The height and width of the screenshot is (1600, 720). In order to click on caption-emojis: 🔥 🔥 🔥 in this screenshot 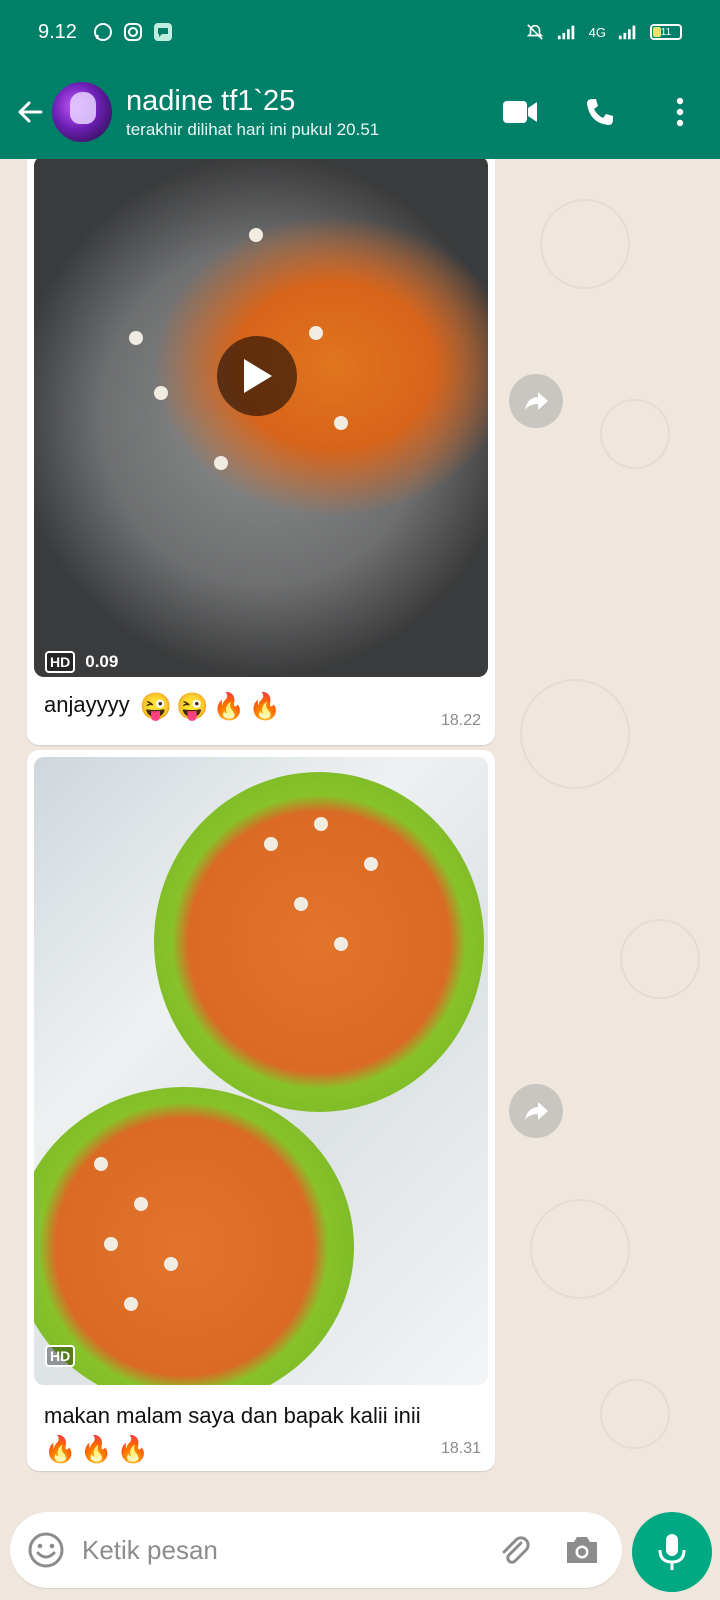, I will do `click(96, 1449)`.